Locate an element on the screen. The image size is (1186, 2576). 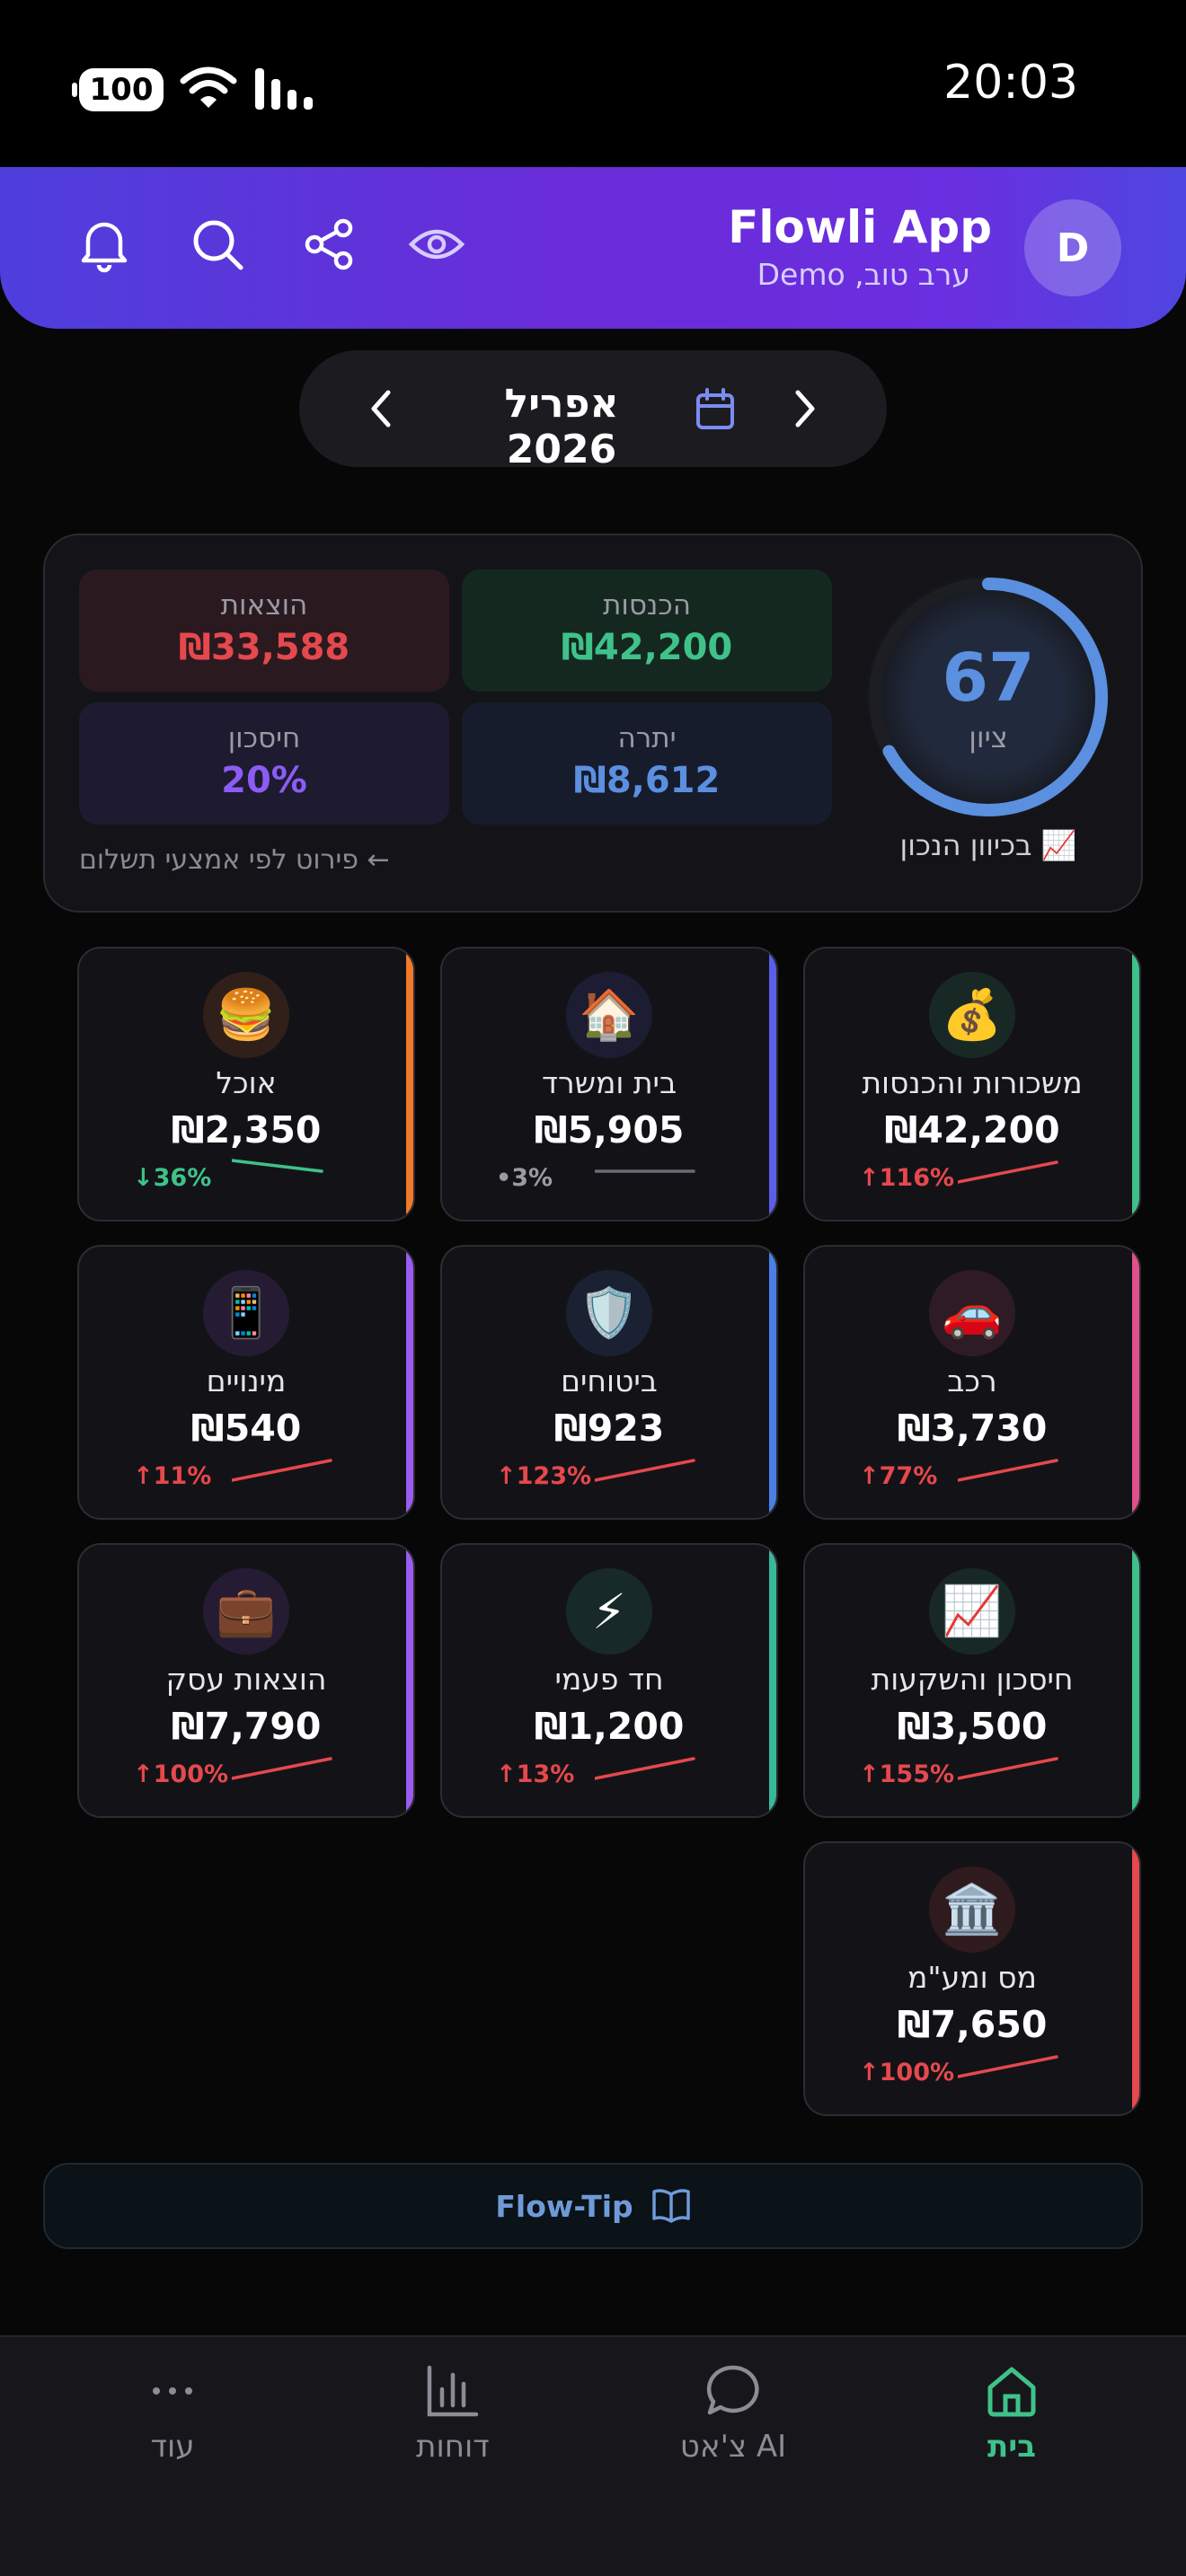
stat-savings: חיסכון 20% is located at coordinates (264, 763).